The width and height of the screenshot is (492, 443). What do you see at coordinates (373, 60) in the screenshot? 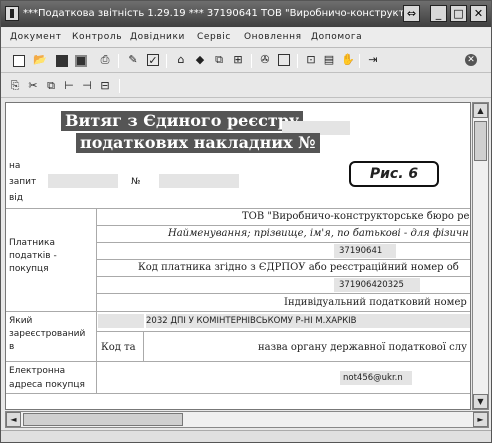
I see `exit-icon: ⇥` at bounding box center [373, 60].